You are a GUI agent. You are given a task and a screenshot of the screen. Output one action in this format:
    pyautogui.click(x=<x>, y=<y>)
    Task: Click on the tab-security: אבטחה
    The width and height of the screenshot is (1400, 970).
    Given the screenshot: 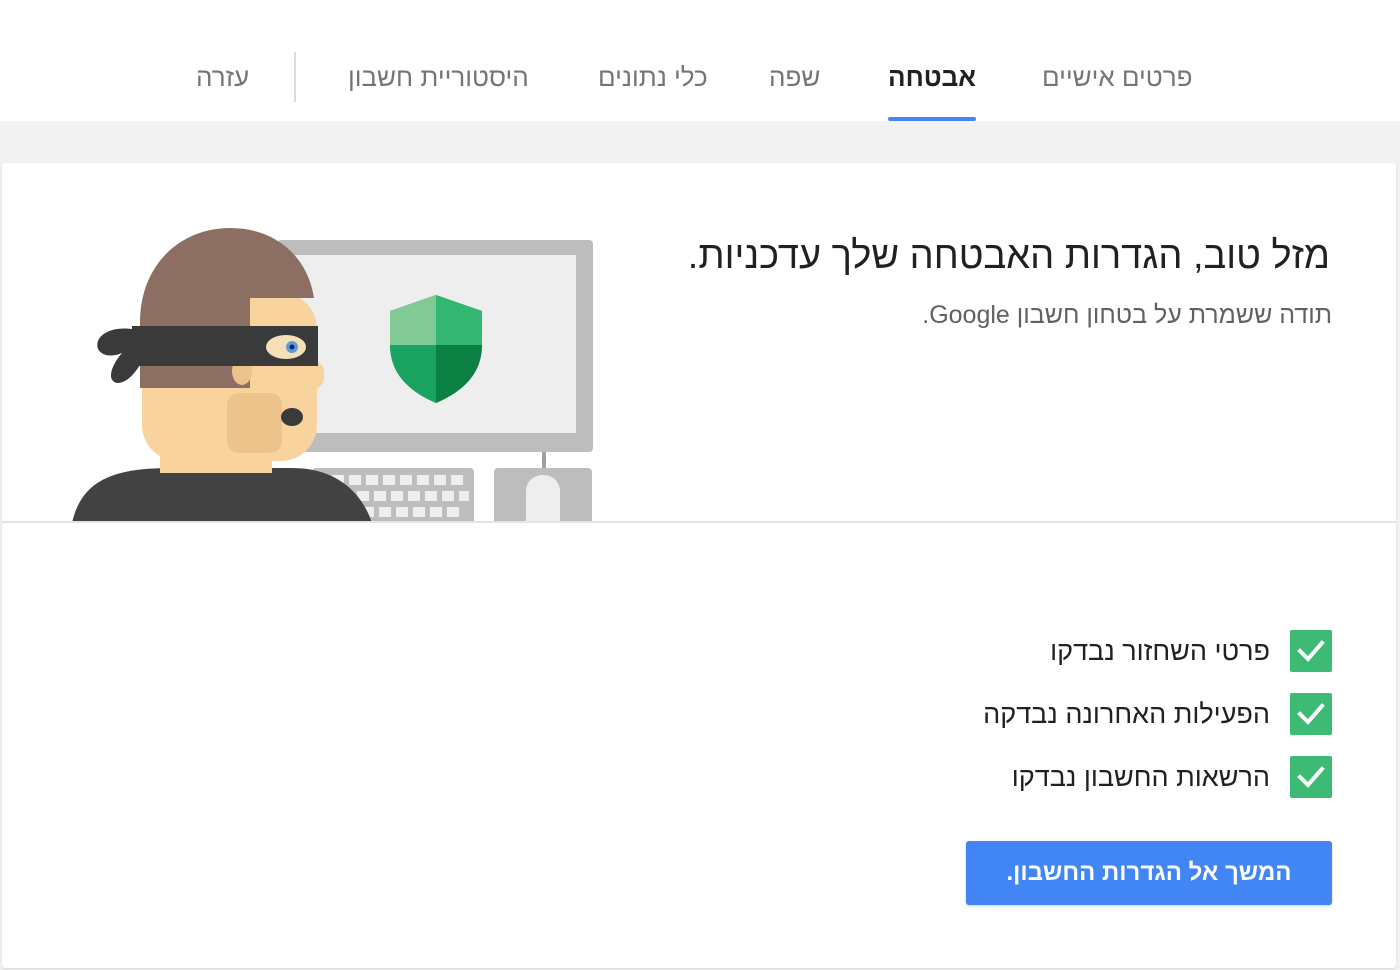 What is the action you would take?
    pyautogui.click(x=932, y=85)
    